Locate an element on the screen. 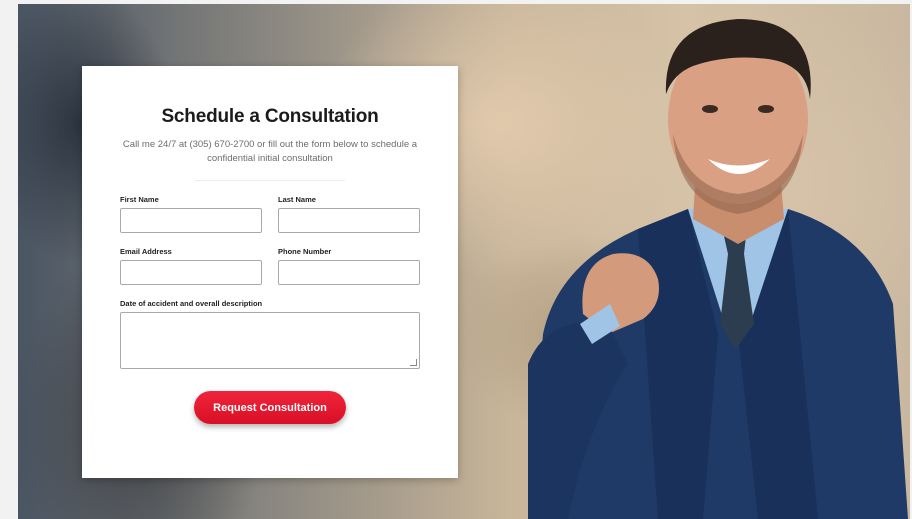 This screenshot has width=912, height=519. last-name-label: Last Name is located at coordinates (297, 199).